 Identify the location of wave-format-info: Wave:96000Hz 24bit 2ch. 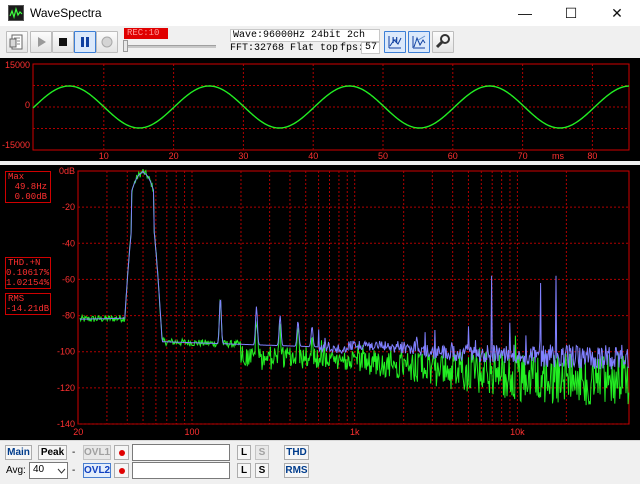
(305, 35).